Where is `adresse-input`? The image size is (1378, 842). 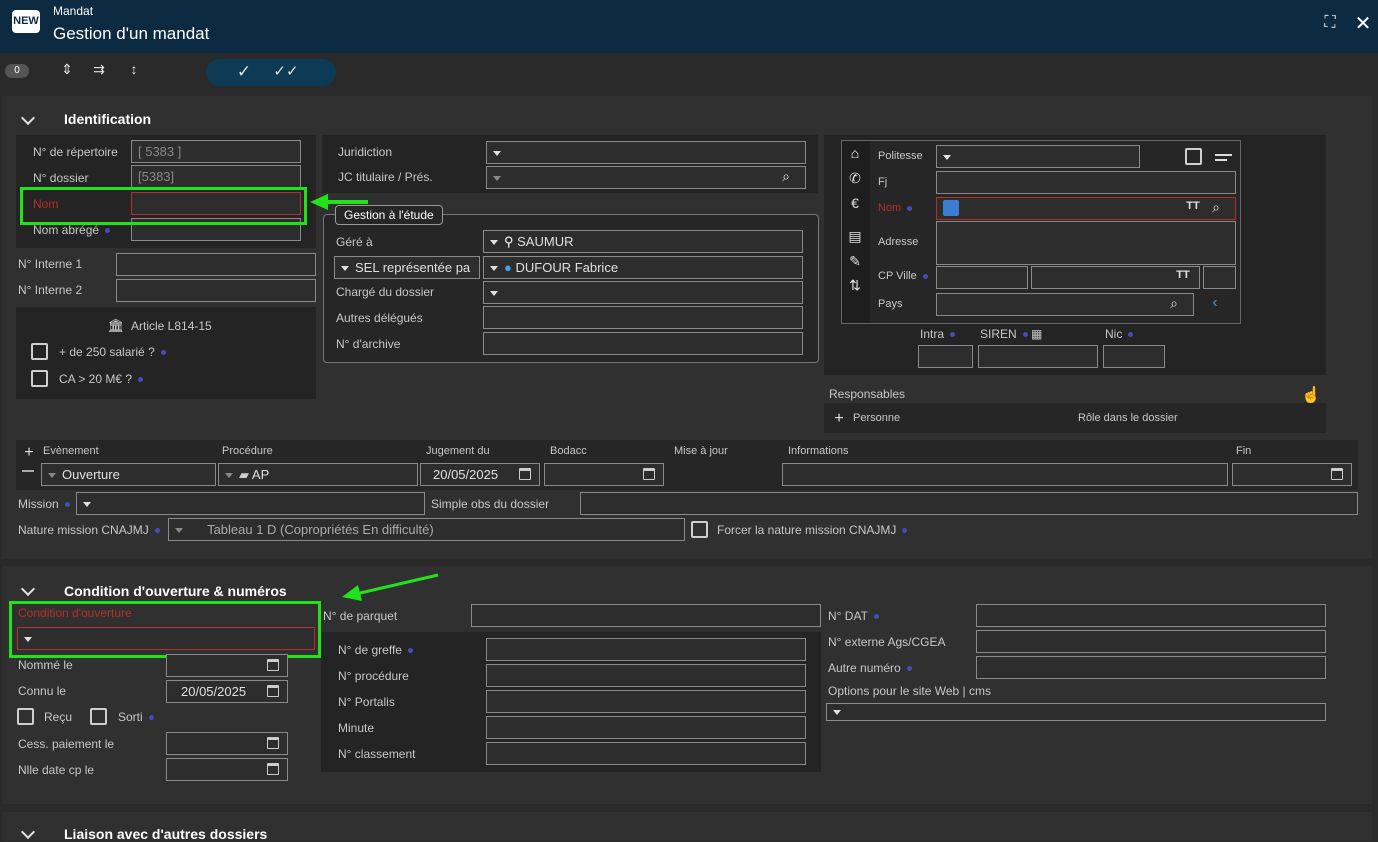 adresse-input is located at coordinates (1086, 243).